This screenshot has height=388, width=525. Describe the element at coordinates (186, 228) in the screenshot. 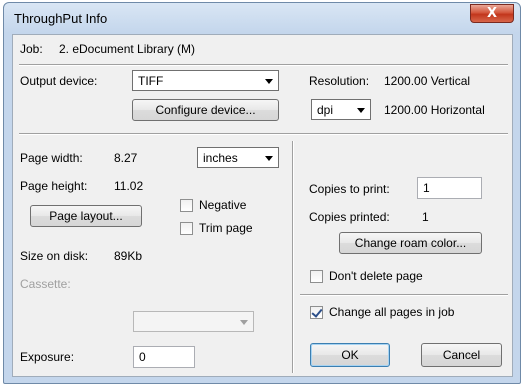

I see `trim-page-checkbox` at that location.